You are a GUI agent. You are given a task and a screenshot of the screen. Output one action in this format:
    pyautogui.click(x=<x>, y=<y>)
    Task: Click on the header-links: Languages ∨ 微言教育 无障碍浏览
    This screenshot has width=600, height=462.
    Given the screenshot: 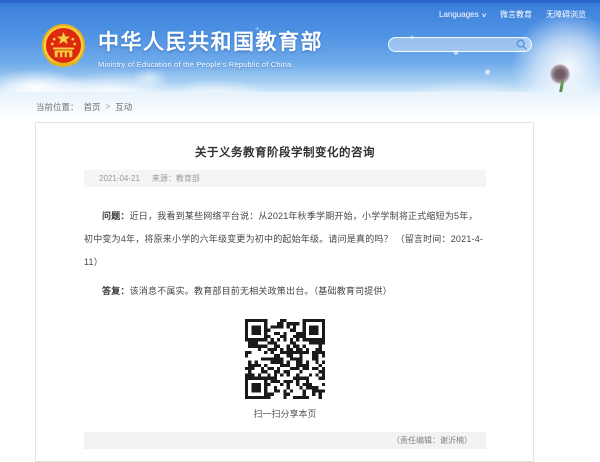 What is the action you would take?
    pyautogui.click(x=512, y=14)
    